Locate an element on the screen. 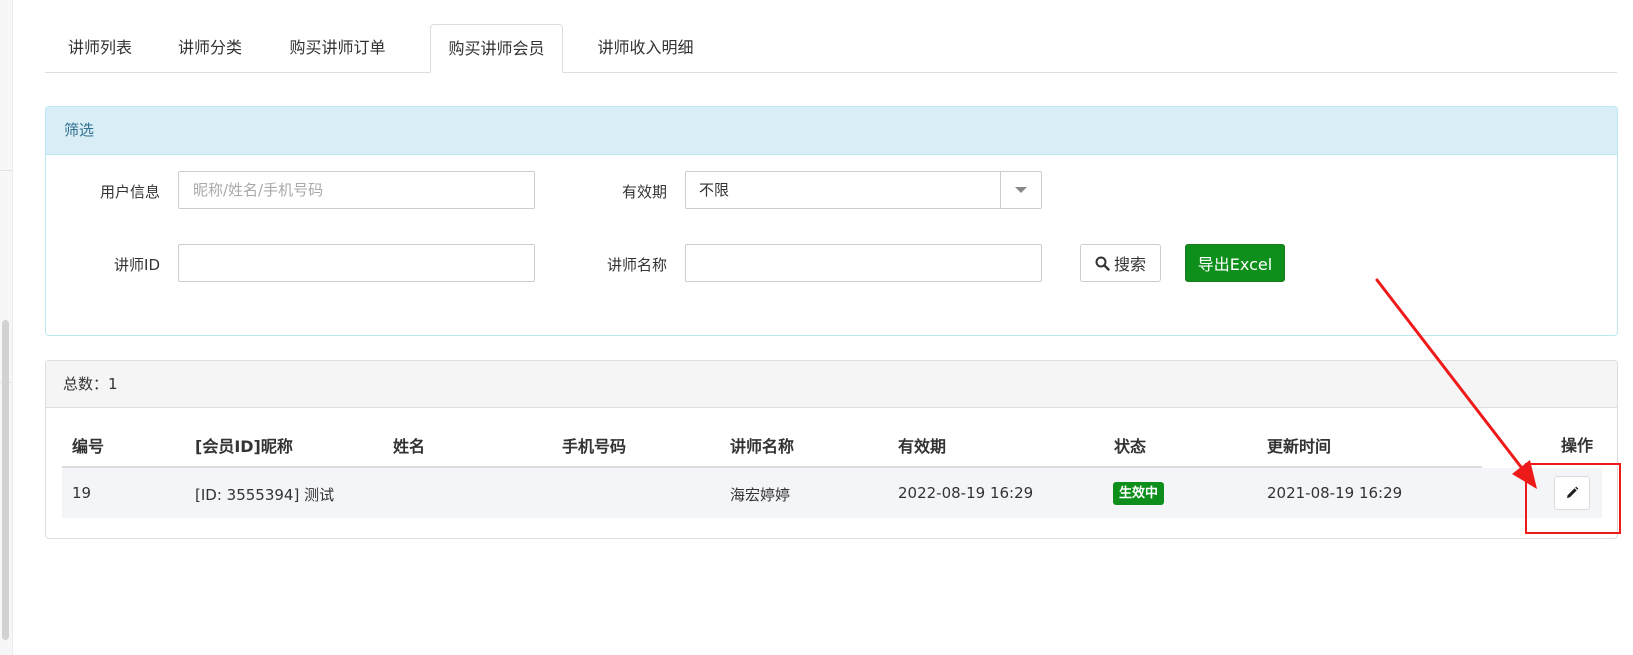  search-button: 搜索 is located at coordinates (1120, 263).